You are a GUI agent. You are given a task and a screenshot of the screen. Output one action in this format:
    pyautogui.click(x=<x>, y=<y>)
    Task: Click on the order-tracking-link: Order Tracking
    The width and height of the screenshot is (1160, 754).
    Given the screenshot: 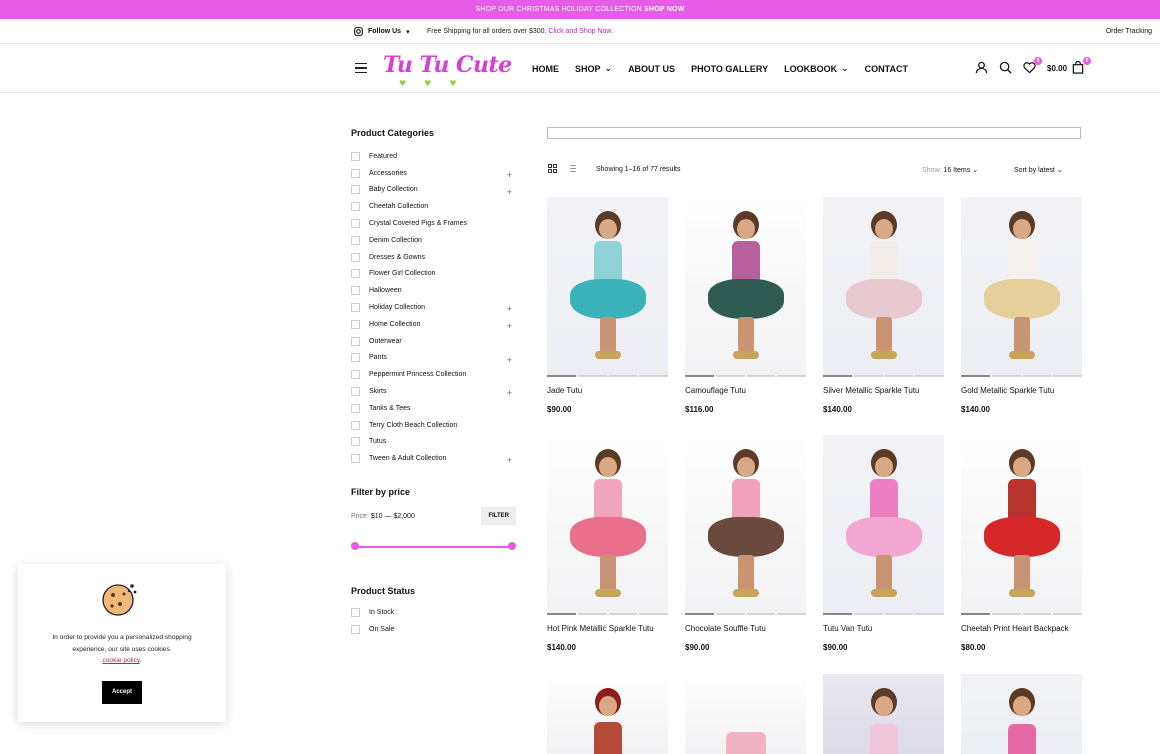 What is the action you would take?
    pyautogui.click(x=1129, y=31)
    